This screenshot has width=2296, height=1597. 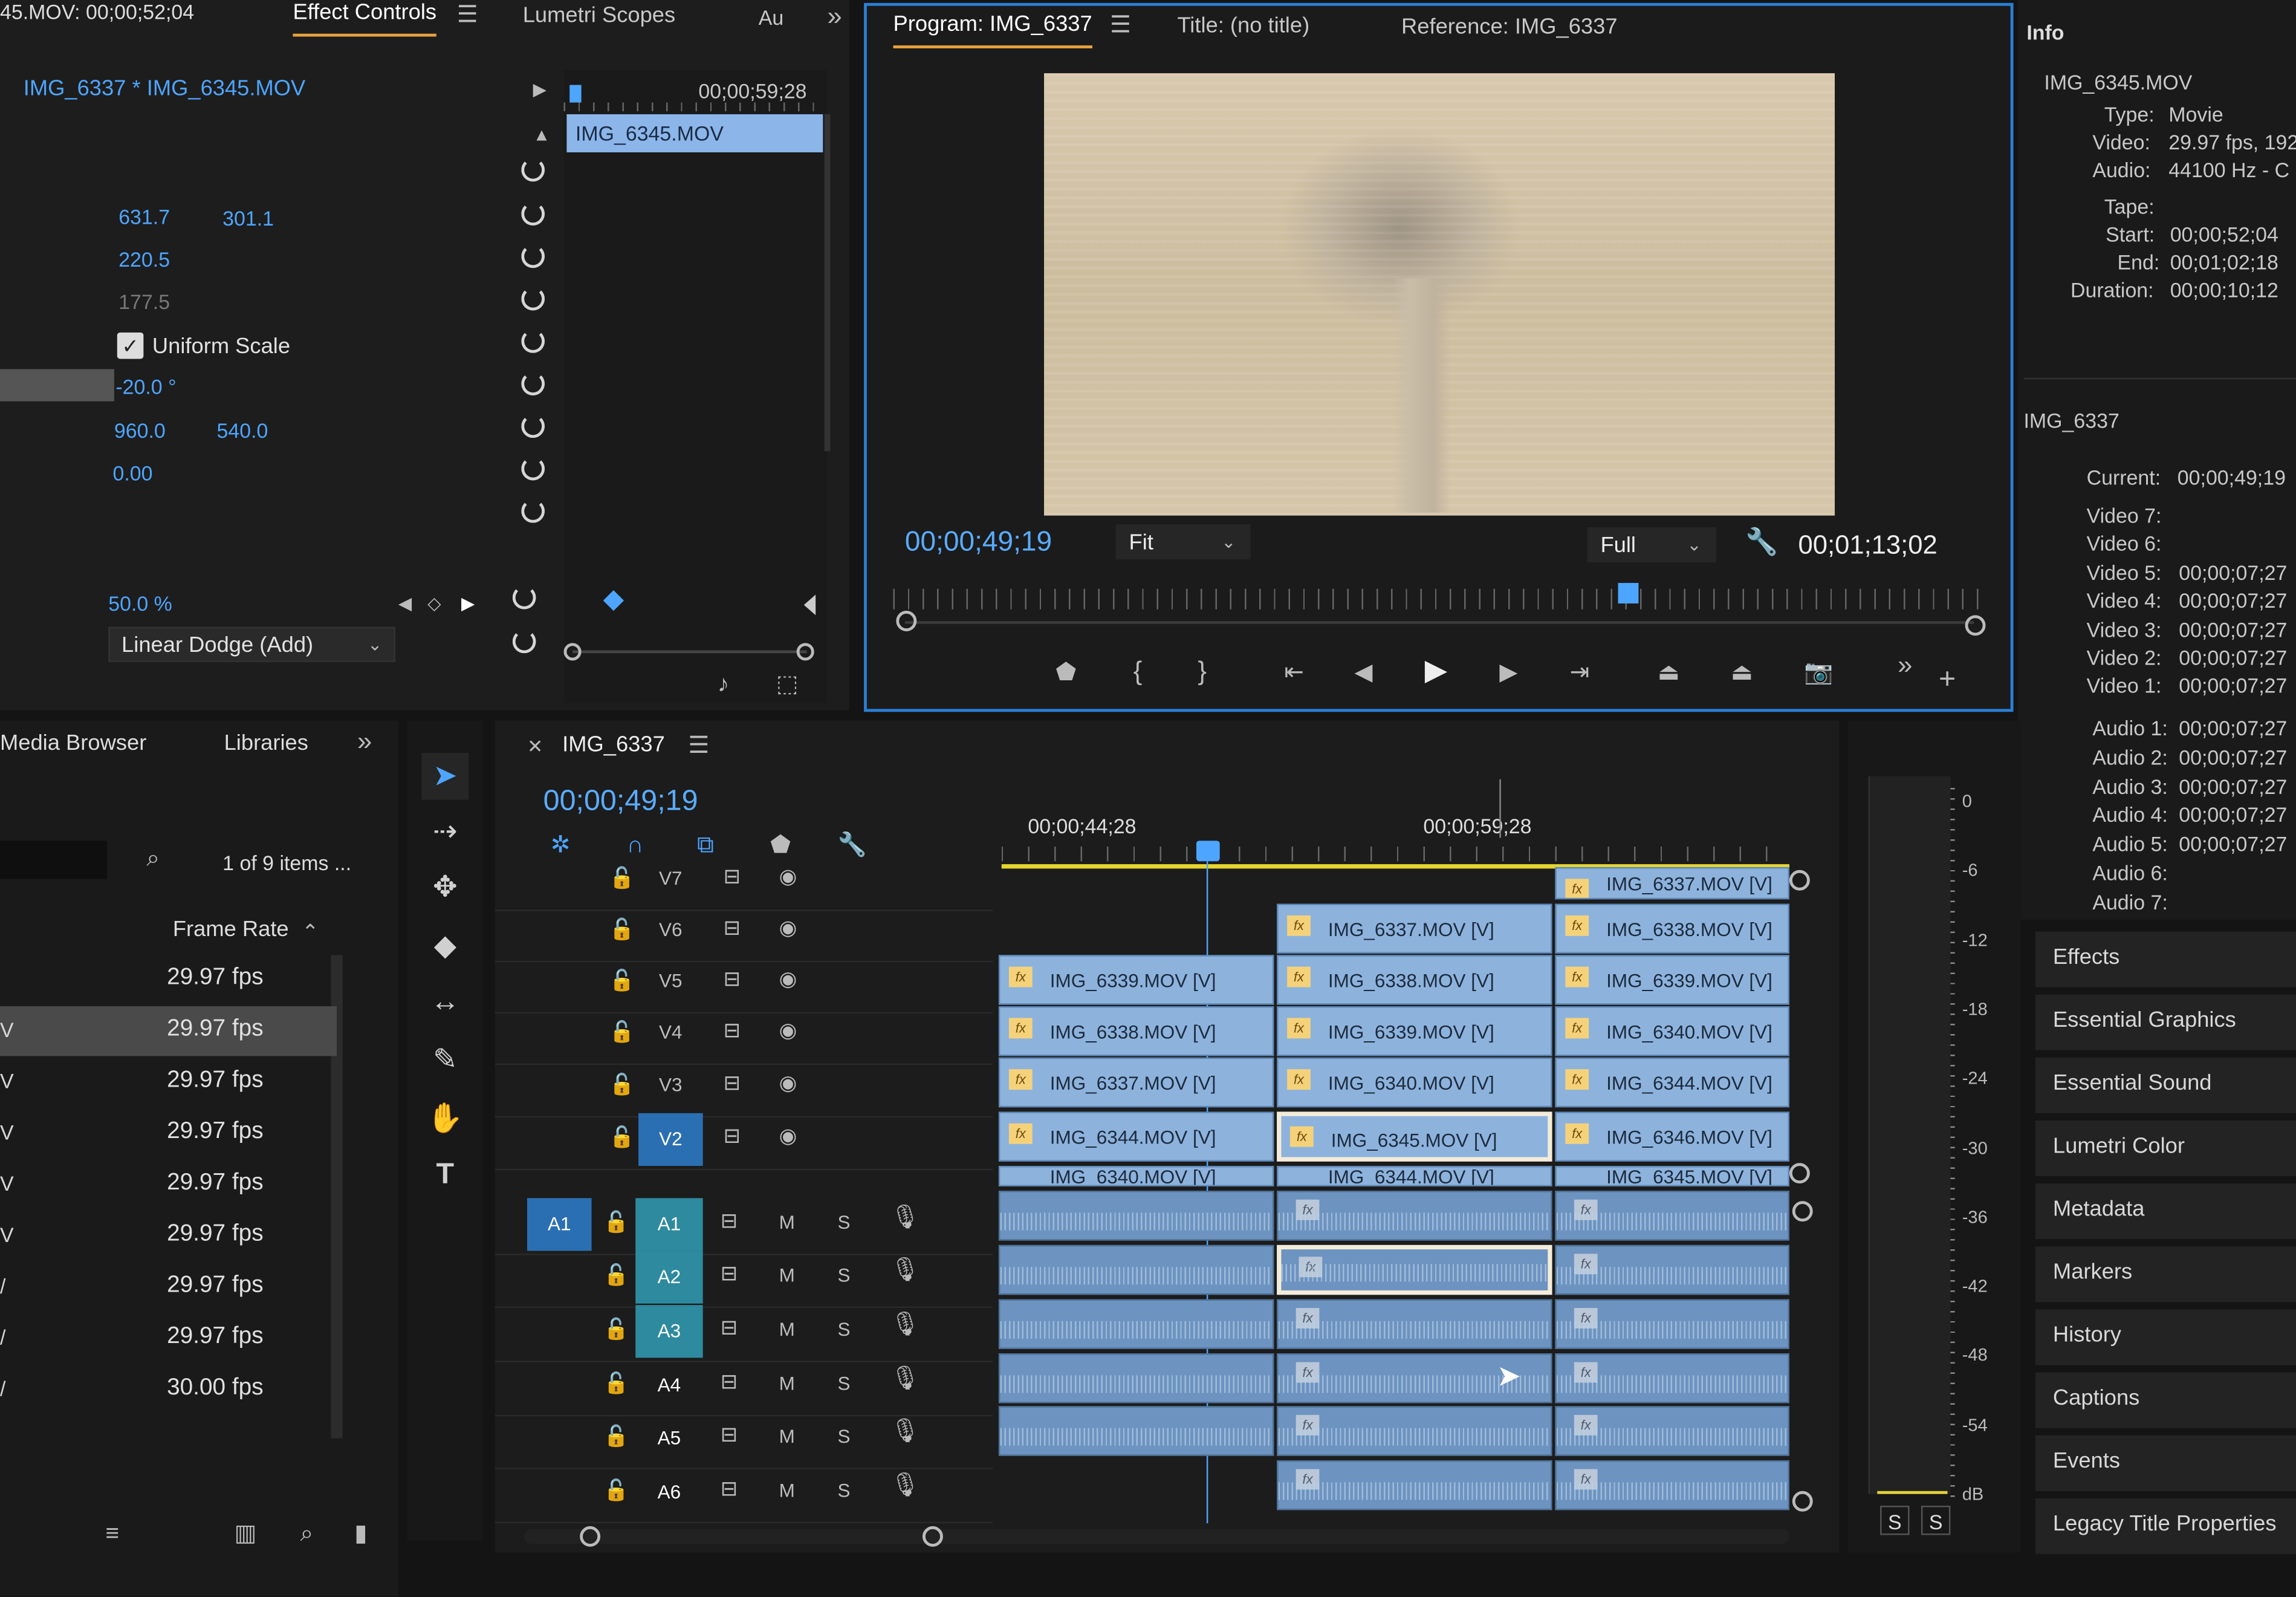 I want to click on ec-zoom-bar, so click(x=689, y=652).